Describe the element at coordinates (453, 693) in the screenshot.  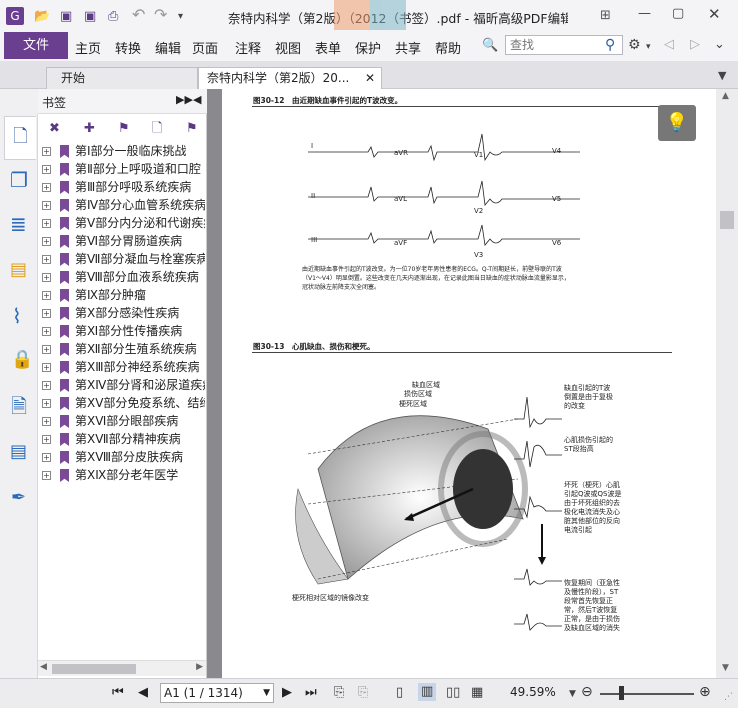
I see `facing-view-icon: ▯▯` at that location.